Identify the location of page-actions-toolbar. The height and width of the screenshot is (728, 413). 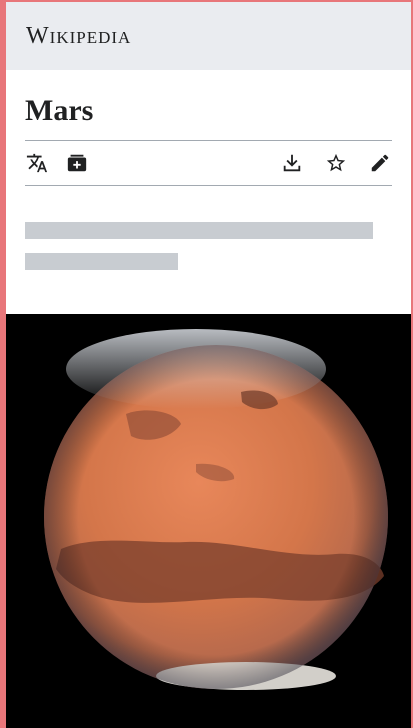
(208, 163).